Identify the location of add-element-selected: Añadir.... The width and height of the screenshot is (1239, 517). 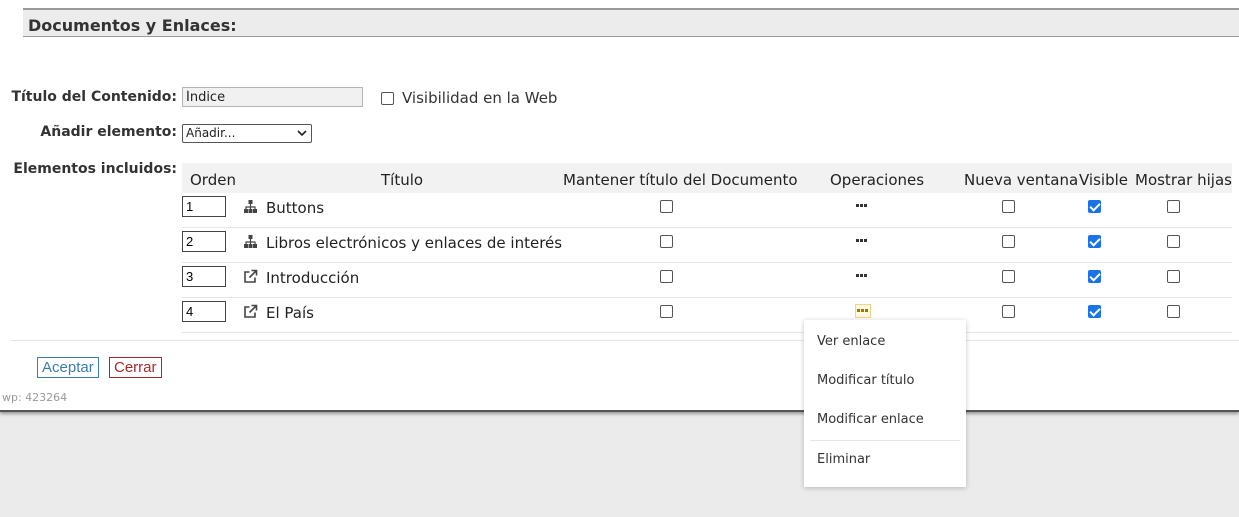
(211, 133).